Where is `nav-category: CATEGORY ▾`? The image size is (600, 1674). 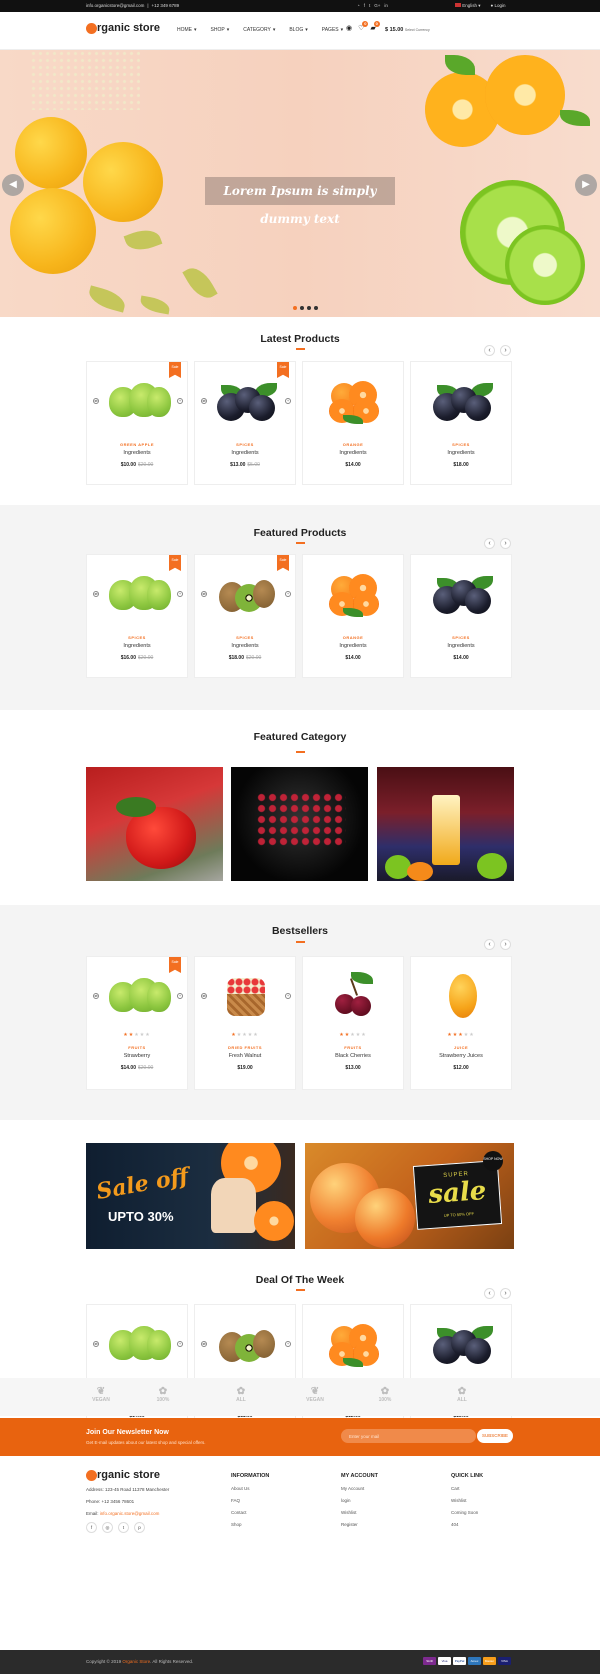 nav-category: CATEGORY ▾ is located at coordinates (259, 30).